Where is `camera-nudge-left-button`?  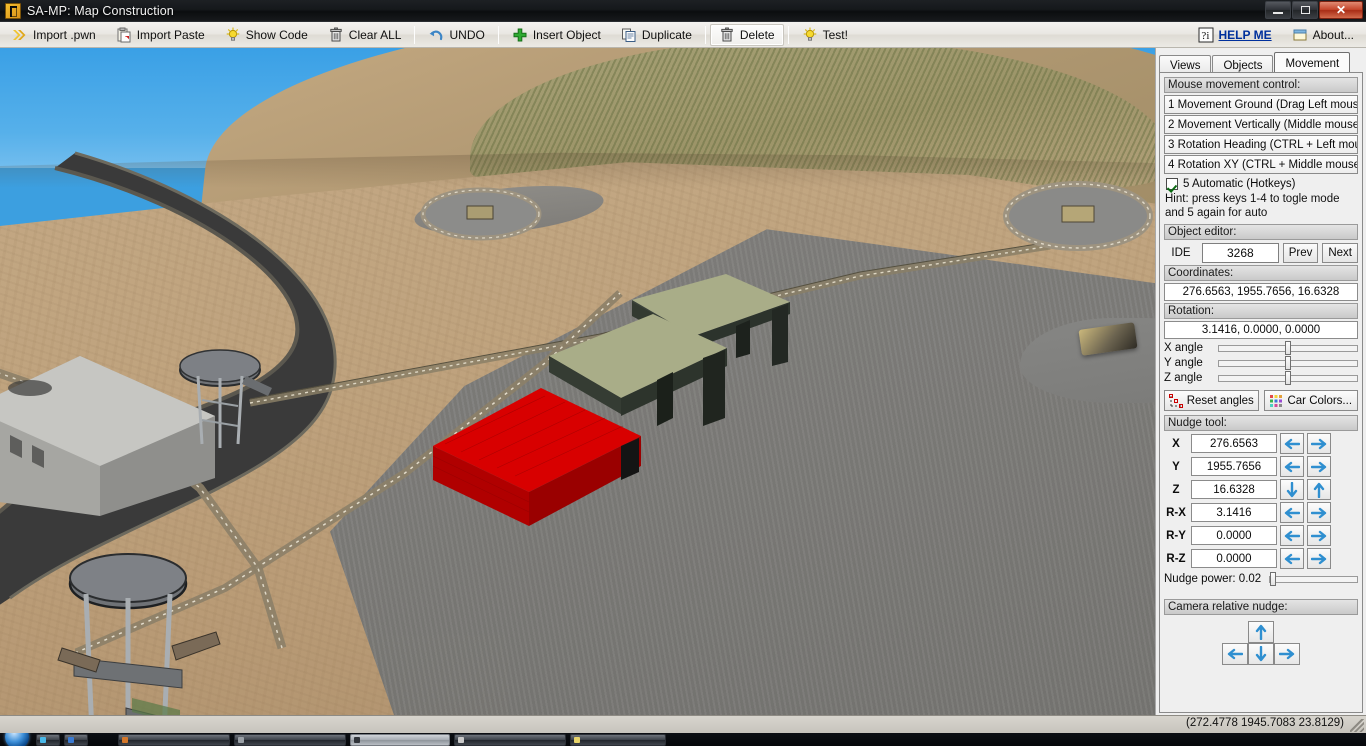
camera-nudge-left-button is located at coordinates (1235, 654).